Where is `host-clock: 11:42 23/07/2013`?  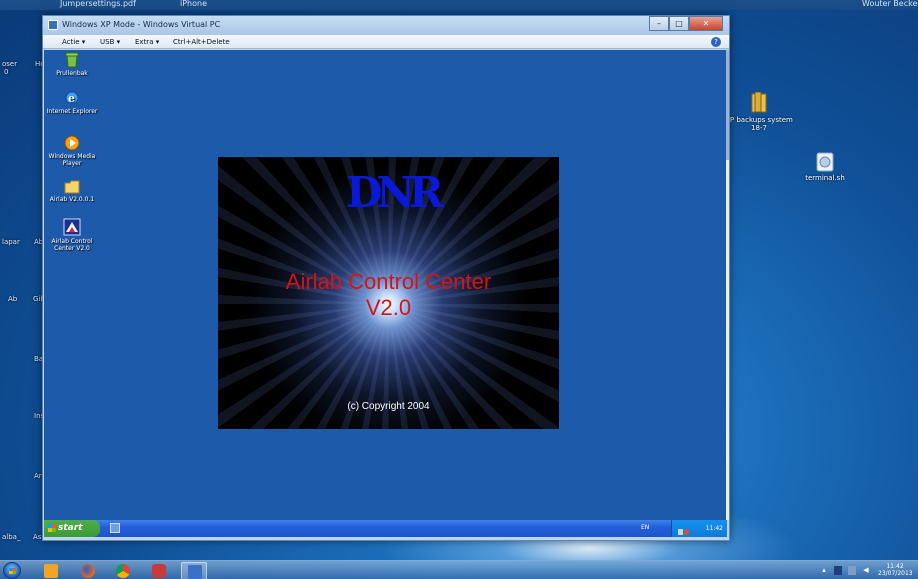 host-clock: 11:42 23/07/2013 is located at coordinates (895, 570).